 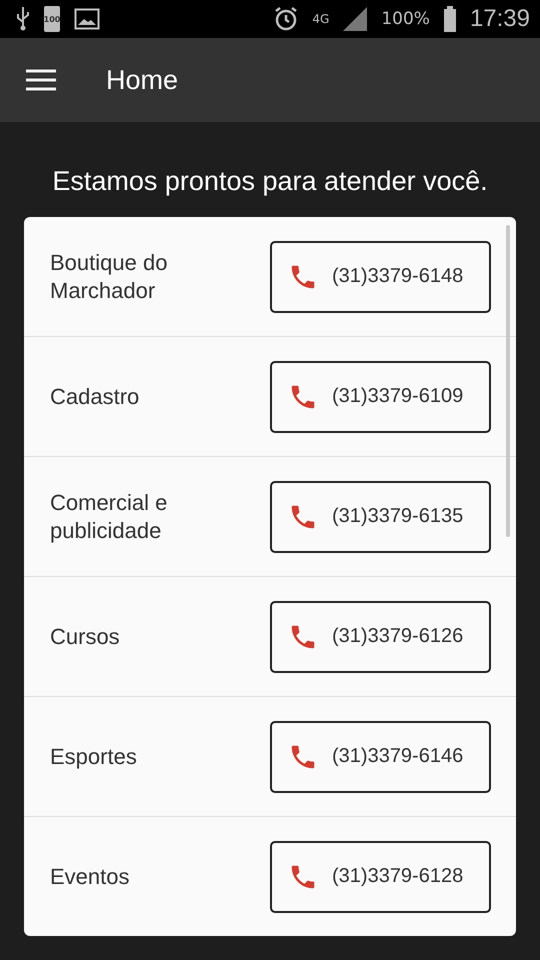 I want to click on battery-percent: 100%, so click(x=405, y=19).